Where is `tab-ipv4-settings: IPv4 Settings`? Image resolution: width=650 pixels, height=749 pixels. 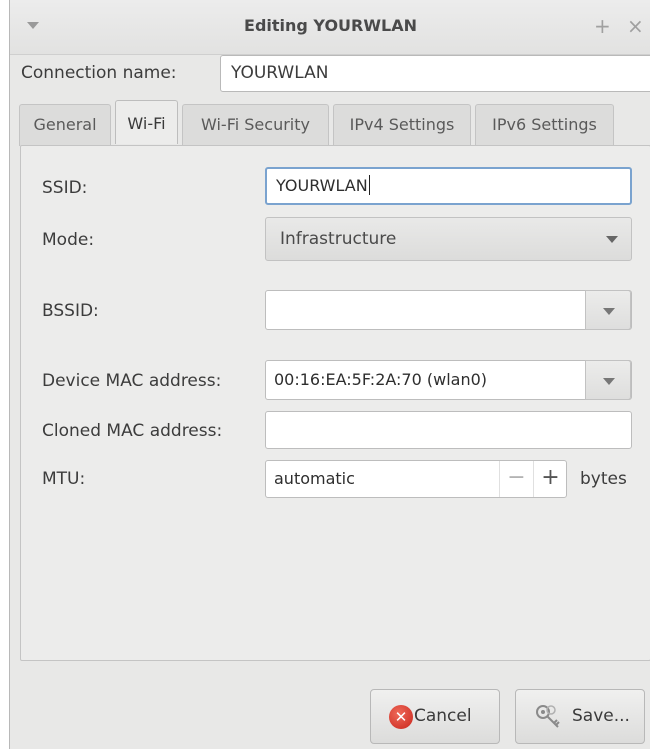 tab-ipv4-settings: IPv4 Settings is located at coordinates (402, 125).